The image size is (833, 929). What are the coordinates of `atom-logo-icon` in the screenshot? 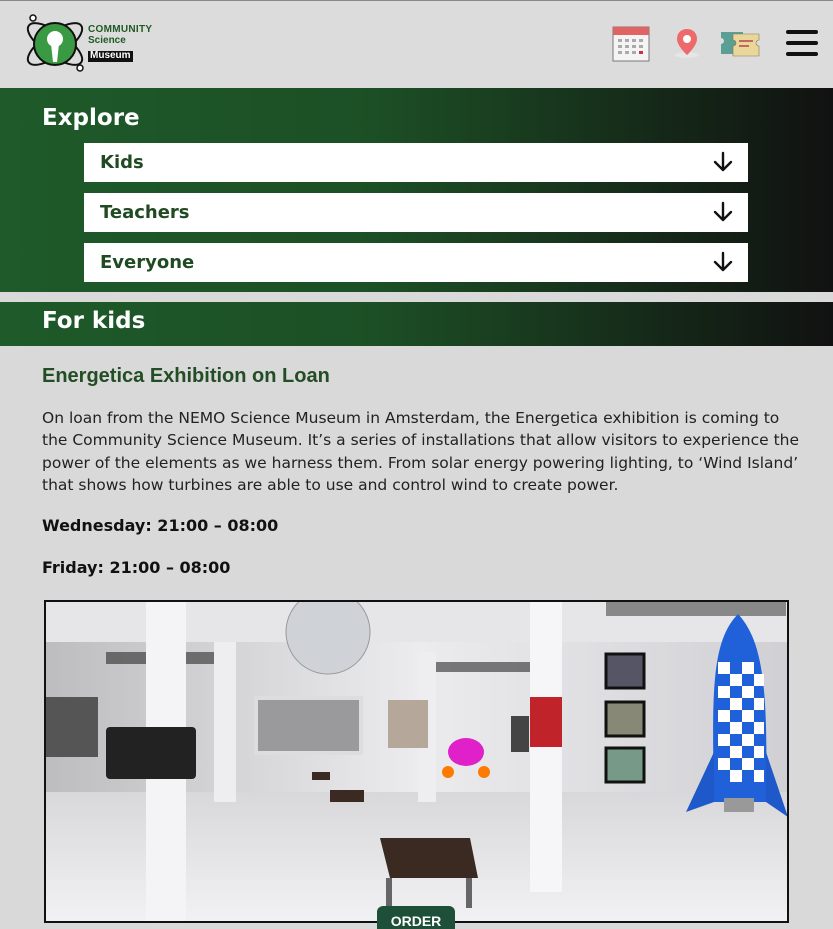 It's located at (55, 43).